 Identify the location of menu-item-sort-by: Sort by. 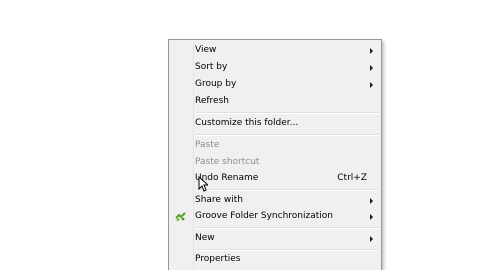
(275, 67).